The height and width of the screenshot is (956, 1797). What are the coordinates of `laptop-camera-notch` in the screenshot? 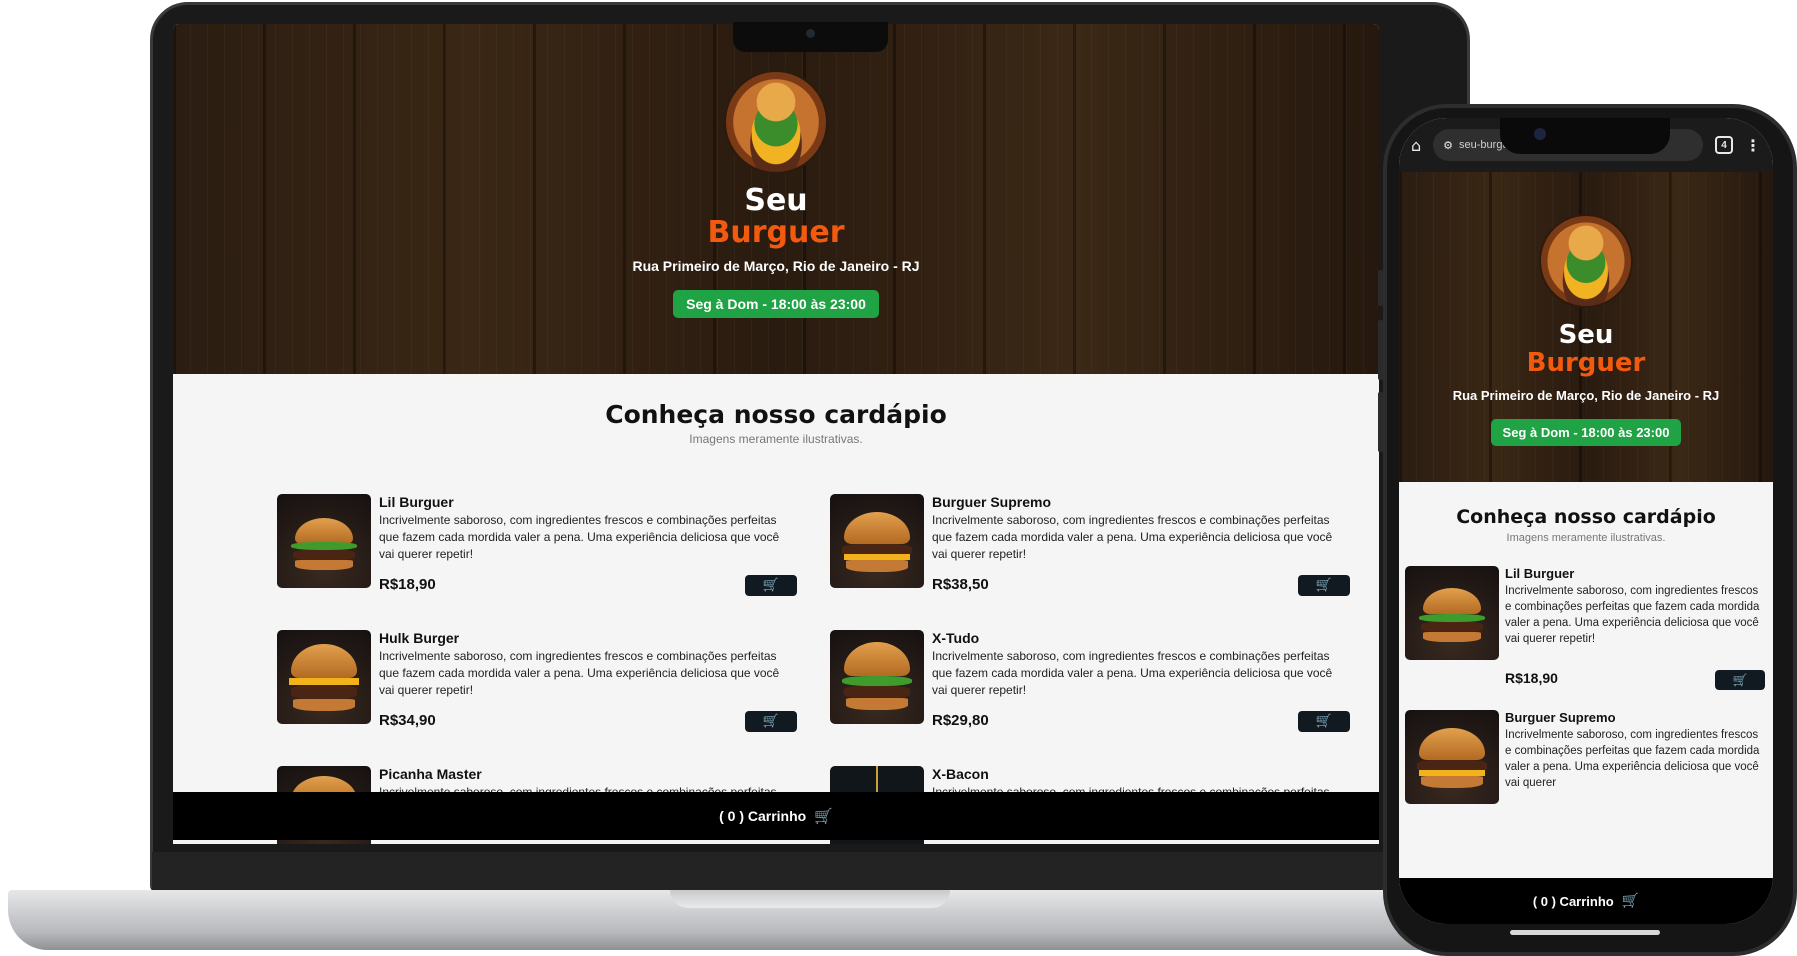 It's located at (810, 37).